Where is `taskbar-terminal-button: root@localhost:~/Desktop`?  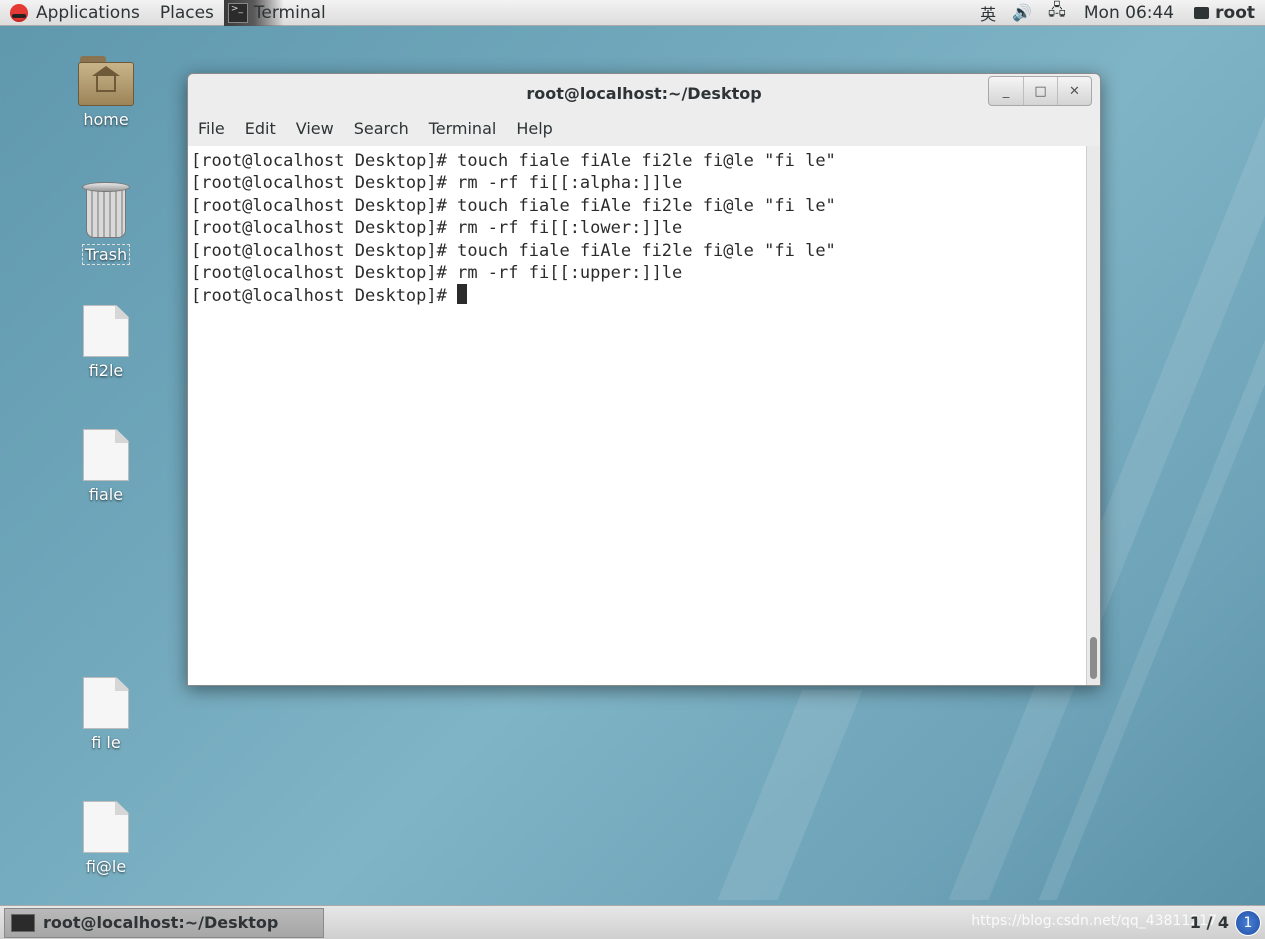
taskbar-terminal-button: root@localhost:~/Desktop is located at coordinates (164, 922).